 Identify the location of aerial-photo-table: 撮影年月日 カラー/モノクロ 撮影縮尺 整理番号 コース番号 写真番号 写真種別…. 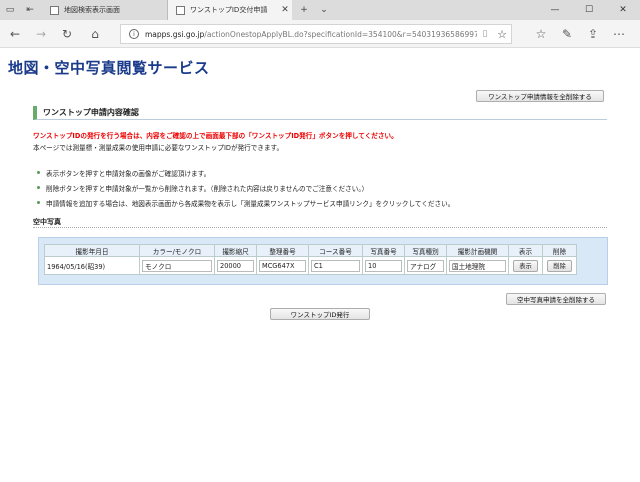
(310, 259).